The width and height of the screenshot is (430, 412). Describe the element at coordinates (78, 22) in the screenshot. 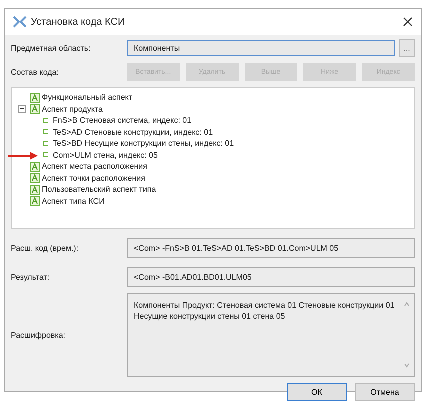

I see `window-title: Установка кода КСИ` at that location.